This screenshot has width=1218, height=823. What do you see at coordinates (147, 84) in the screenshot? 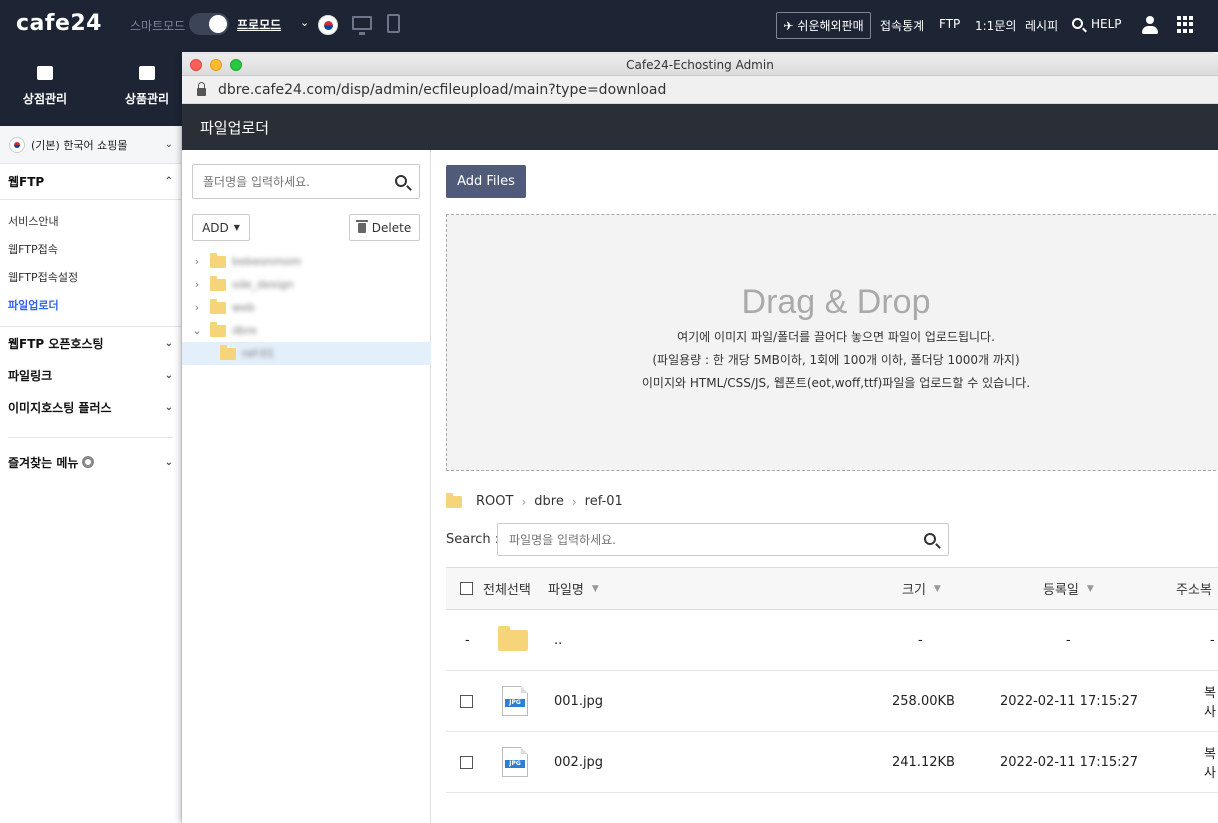
I see `nav-product-management: 상품관리` at bounding box center [147, 84].